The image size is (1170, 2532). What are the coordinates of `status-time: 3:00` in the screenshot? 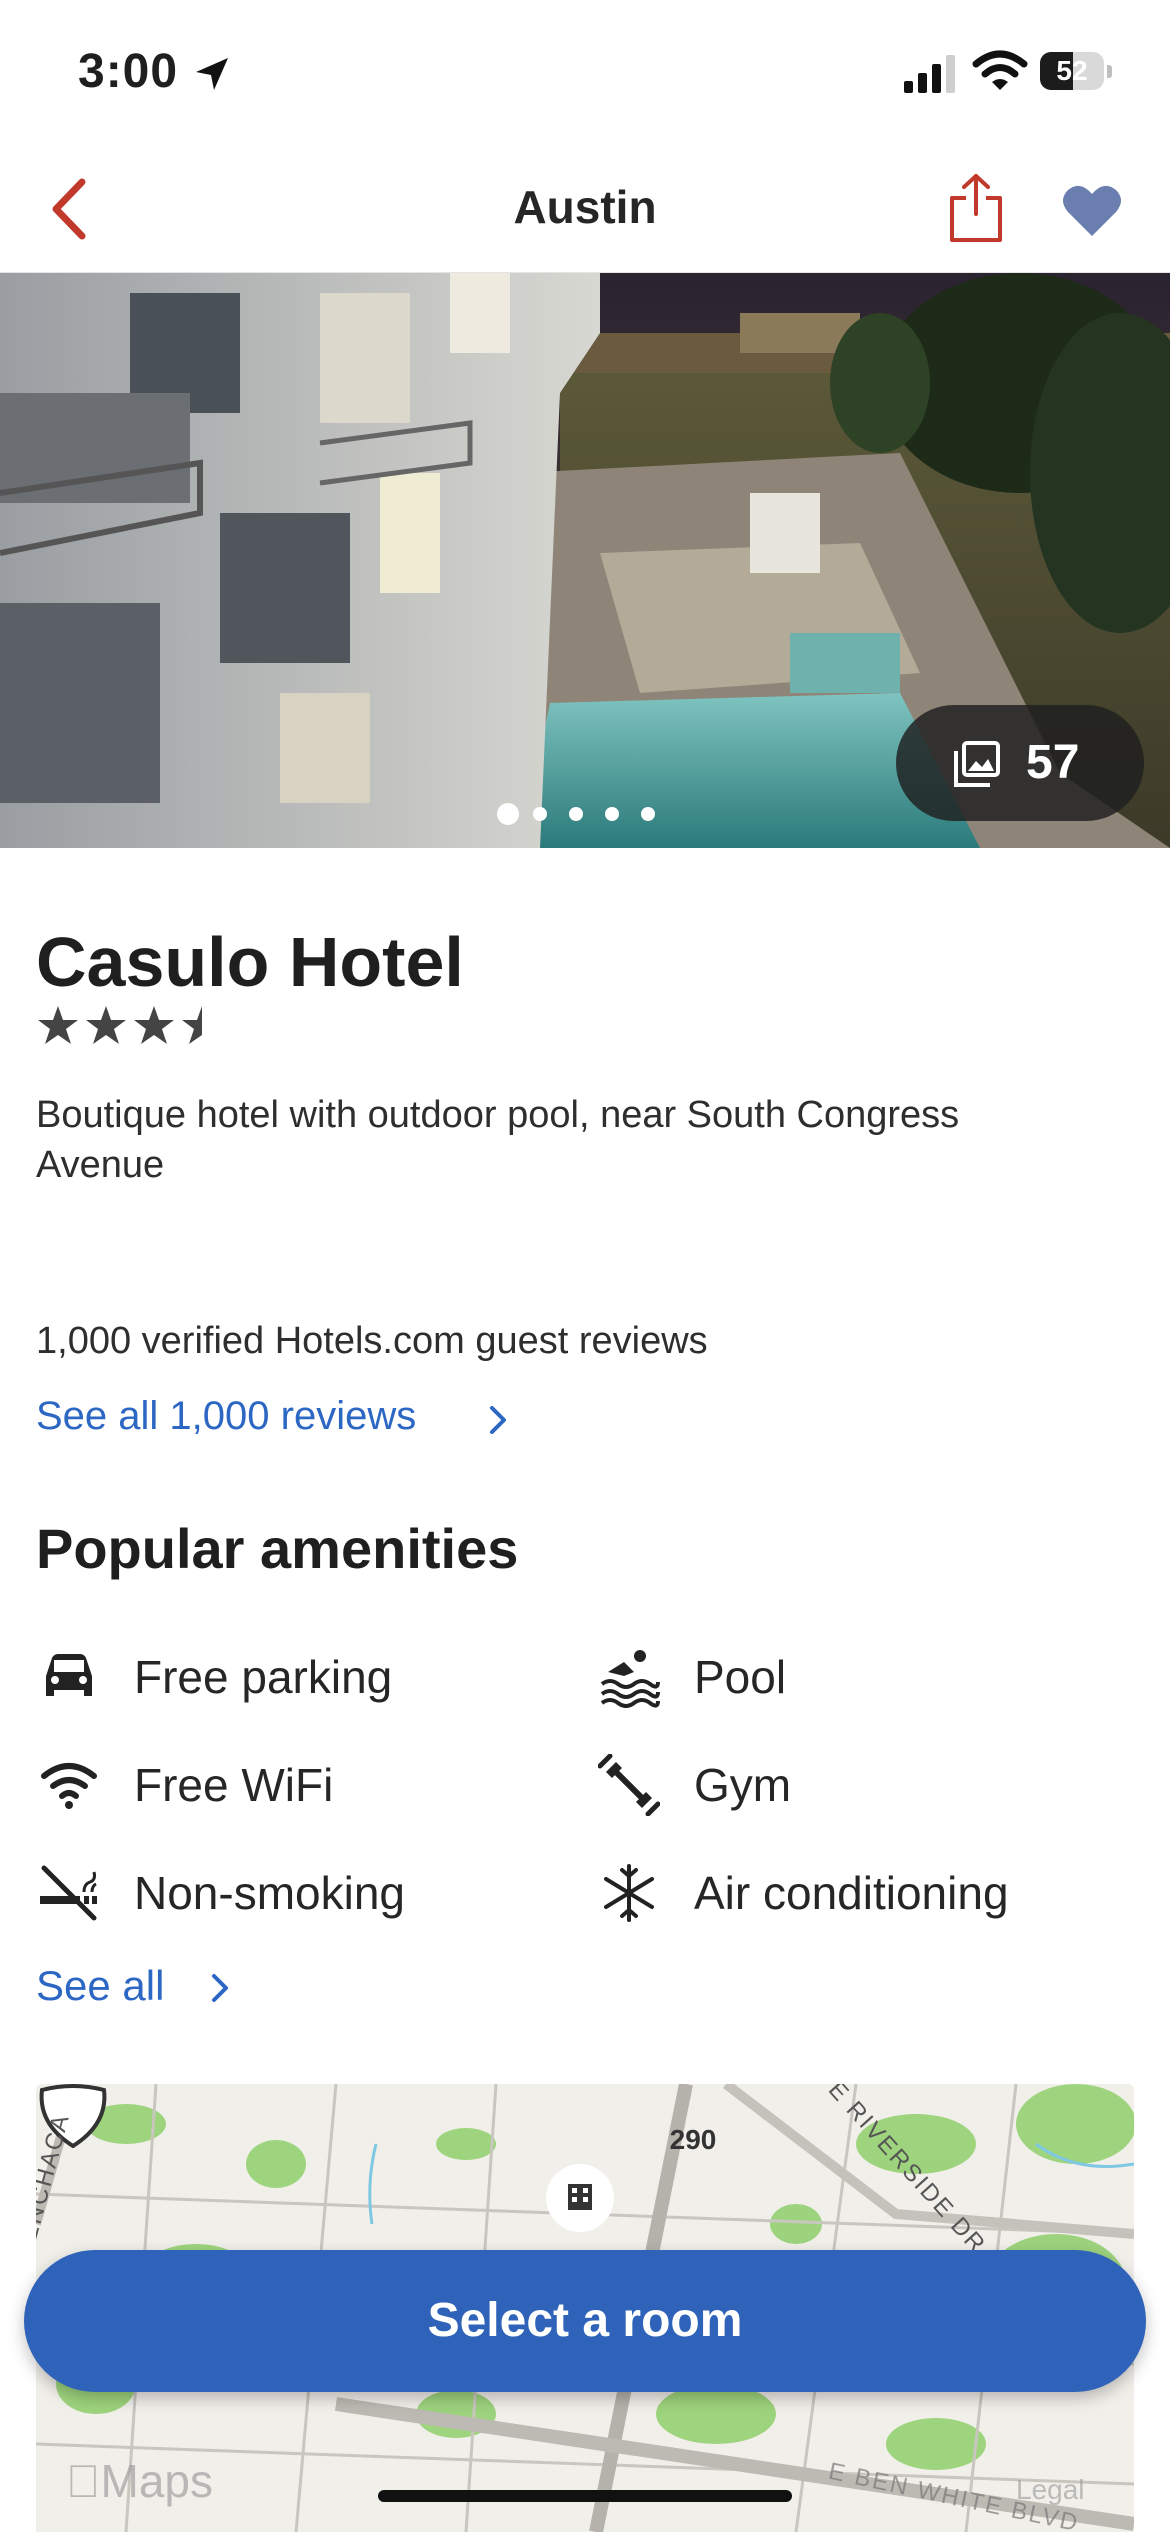 It's located at (128, 71).